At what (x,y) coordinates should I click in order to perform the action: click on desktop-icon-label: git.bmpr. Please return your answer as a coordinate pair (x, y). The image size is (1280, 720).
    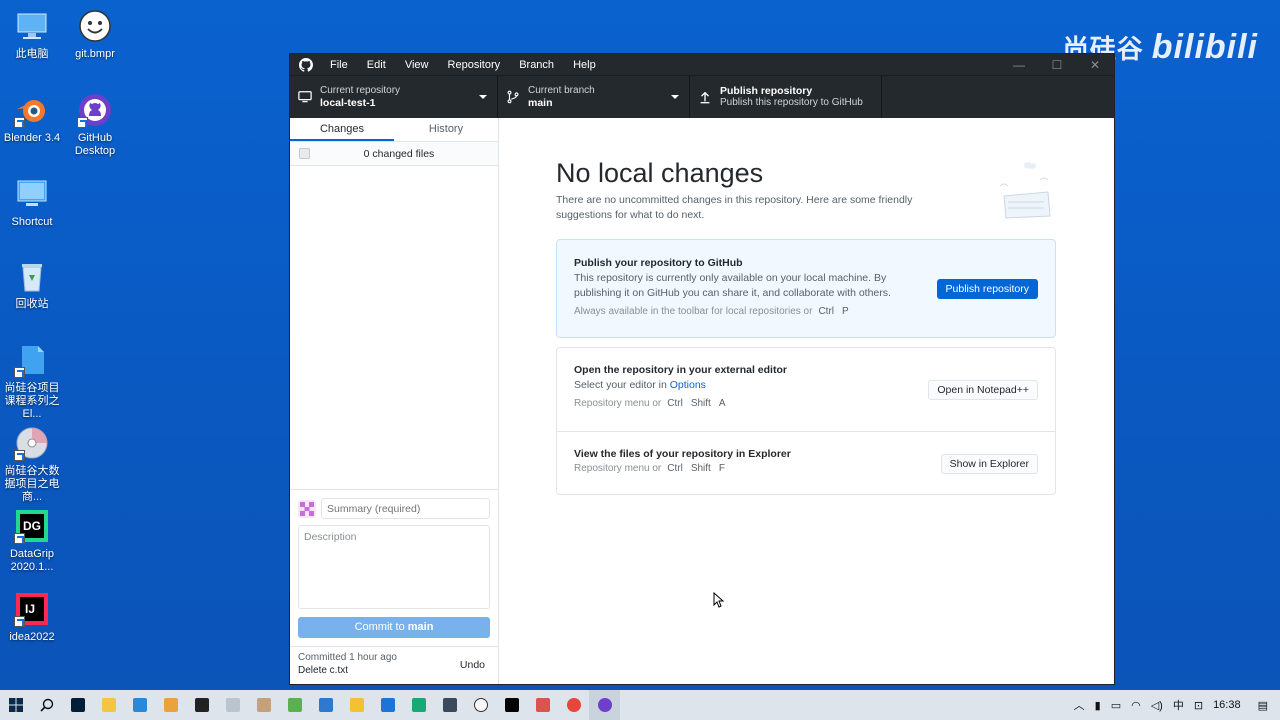
    Looking at the image, I should click on (95, 54).